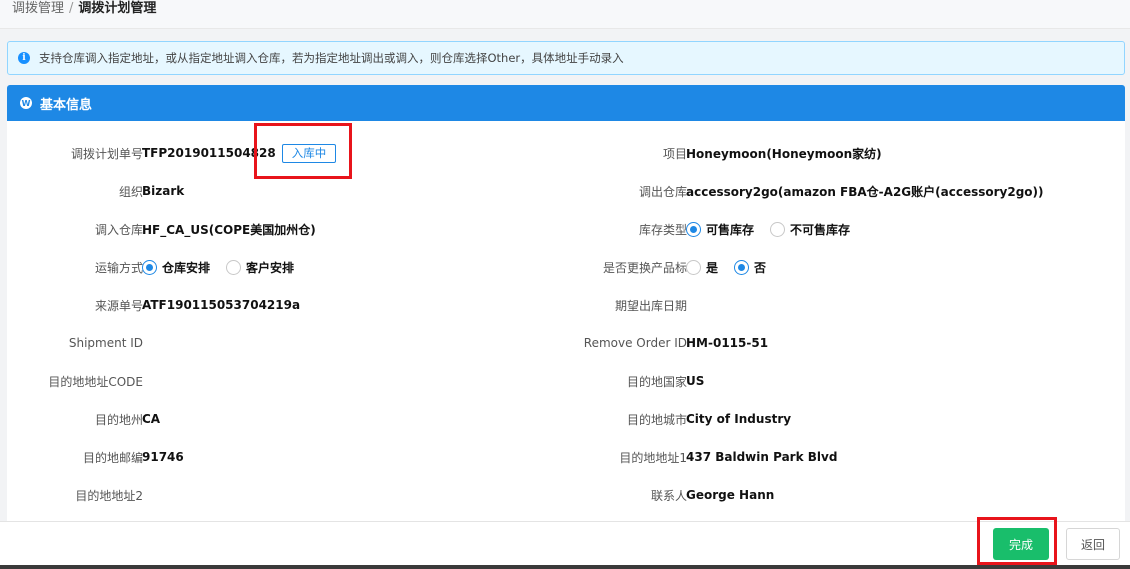 This screenshot has height=569, width=1130. What do you see at coordinates (151, 419) in the screenshot?
I see `dest-state-value: CA` at bounding box center [151, 419].